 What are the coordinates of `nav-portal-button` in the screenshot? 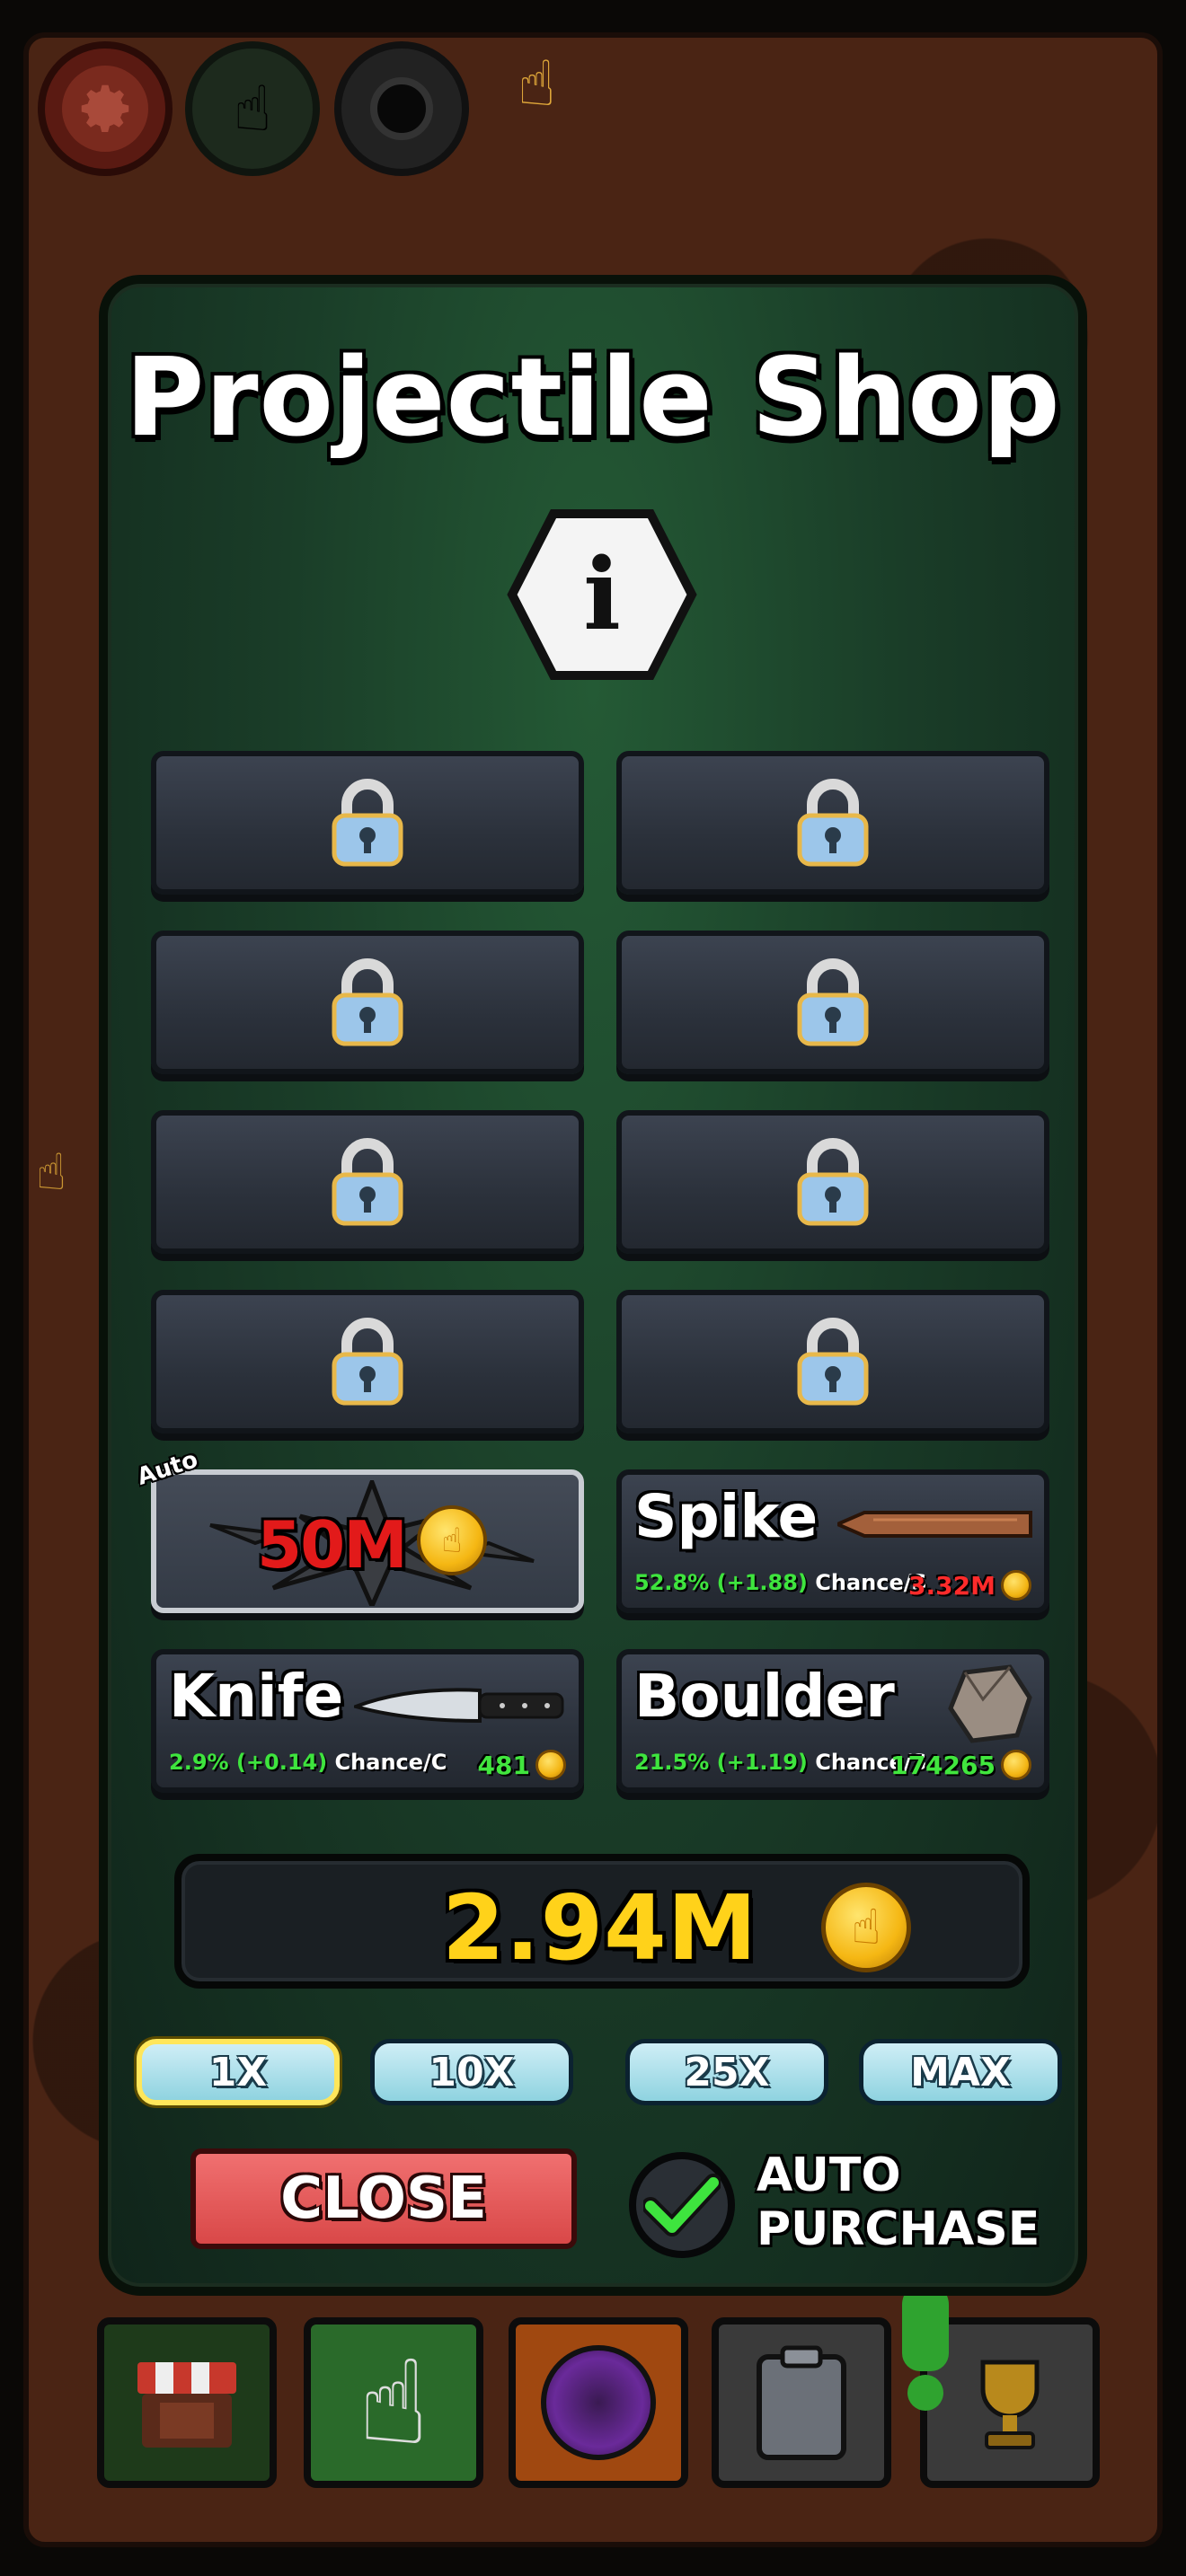 It's located at (598, 2402).